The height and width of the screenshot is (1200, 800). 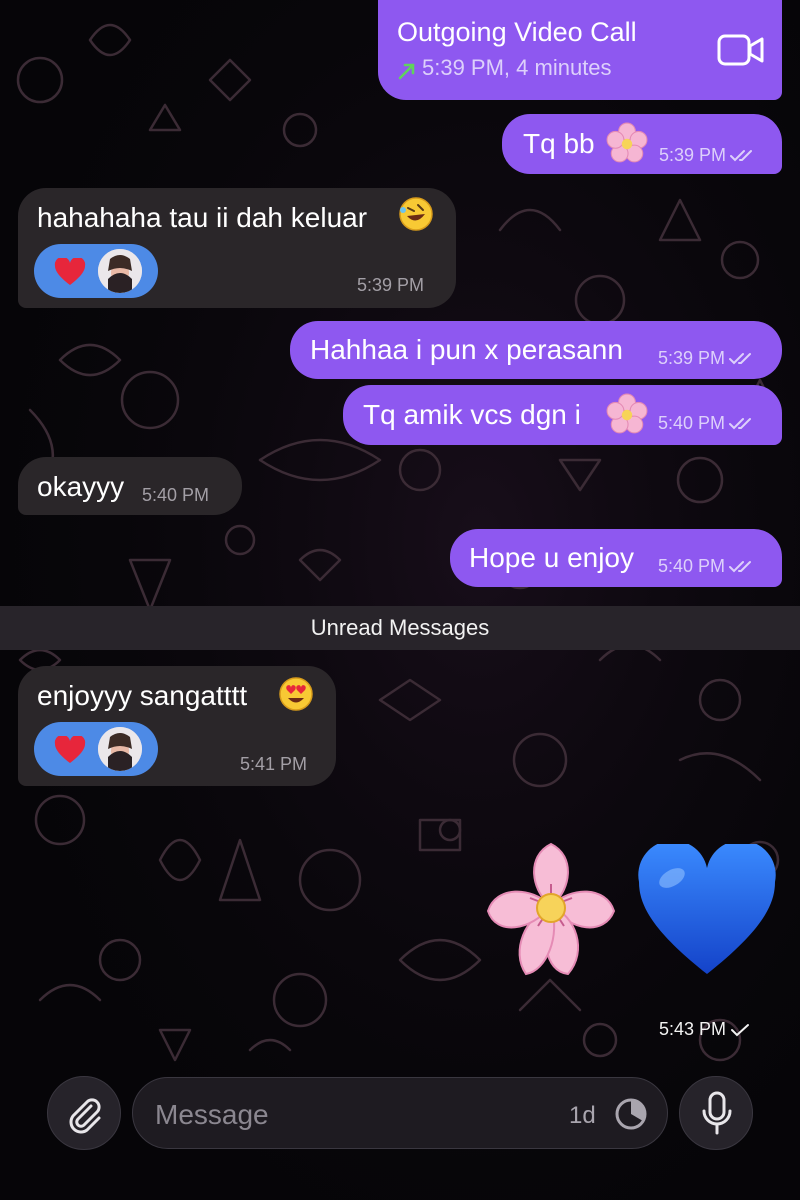 What do you see at coordinates (177, 726) in the screenshot?
I see `message-bubble-incoming: enjoyyy sangatttt 5:41 PM` at bounding box center [177, 726].